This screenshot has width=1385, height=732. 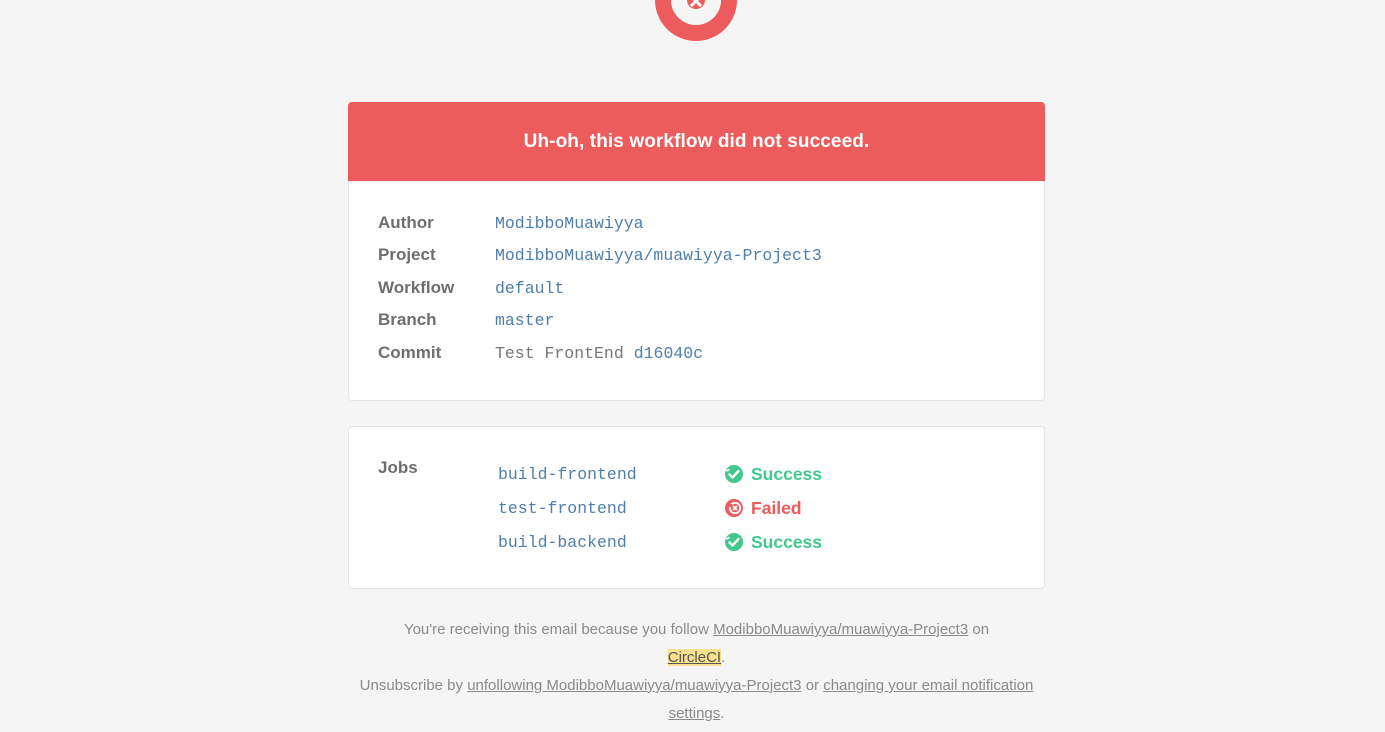 I want to click on project-link: ModibboMuawiyya/muawiyya-Project3, so click(x=658, y=255).